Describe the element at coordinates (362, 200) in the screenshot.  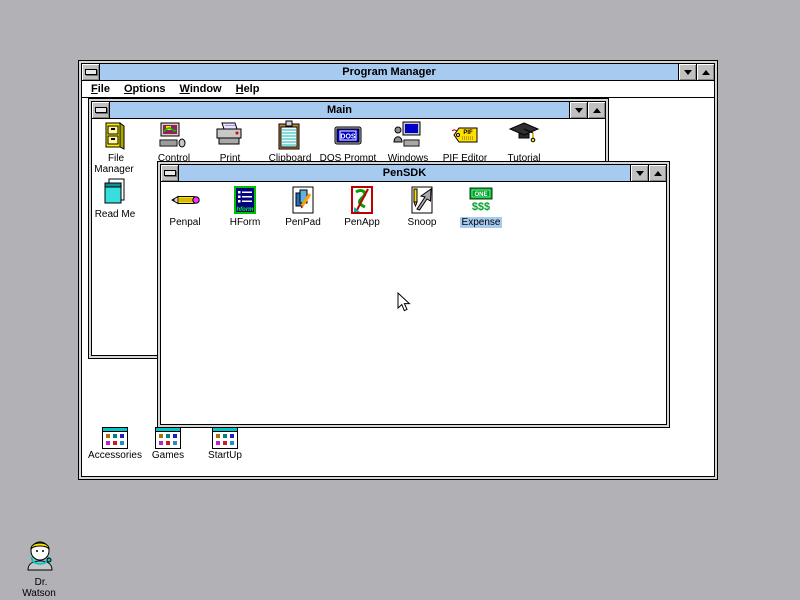
I see `penapp-icon` at that location.